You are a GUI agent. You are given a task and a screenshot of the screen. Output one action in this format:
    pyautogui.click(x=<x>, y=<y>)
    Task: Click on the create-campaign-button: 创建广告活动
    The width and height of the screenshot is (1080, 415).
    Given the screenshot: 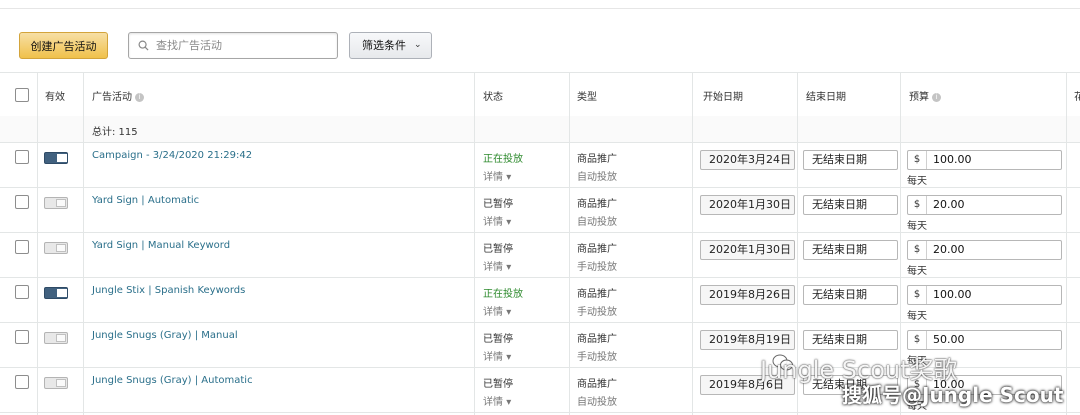 What is the action you would take?
    pyautogui.click(x=63, y=45)
    